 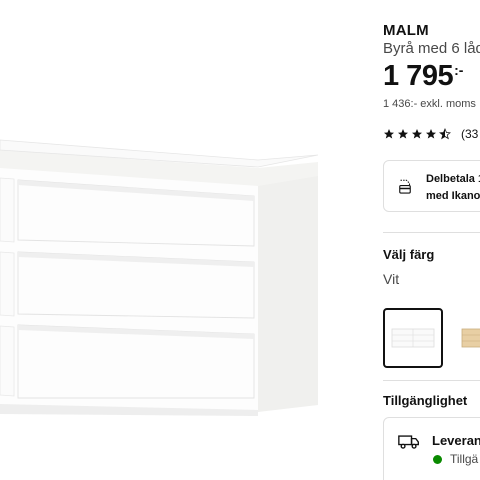 What do you see at coordinates (418, 76) in the screenshot?
I see `price-amount: 1 795` at bounding box center [418, 76].